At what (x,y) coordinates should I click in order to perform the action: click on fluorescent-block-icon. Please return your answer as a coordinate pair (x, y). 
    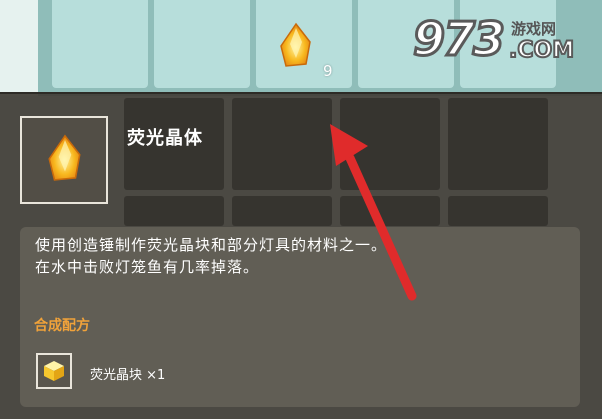
    Looking at the image, I should click on (54, 371).